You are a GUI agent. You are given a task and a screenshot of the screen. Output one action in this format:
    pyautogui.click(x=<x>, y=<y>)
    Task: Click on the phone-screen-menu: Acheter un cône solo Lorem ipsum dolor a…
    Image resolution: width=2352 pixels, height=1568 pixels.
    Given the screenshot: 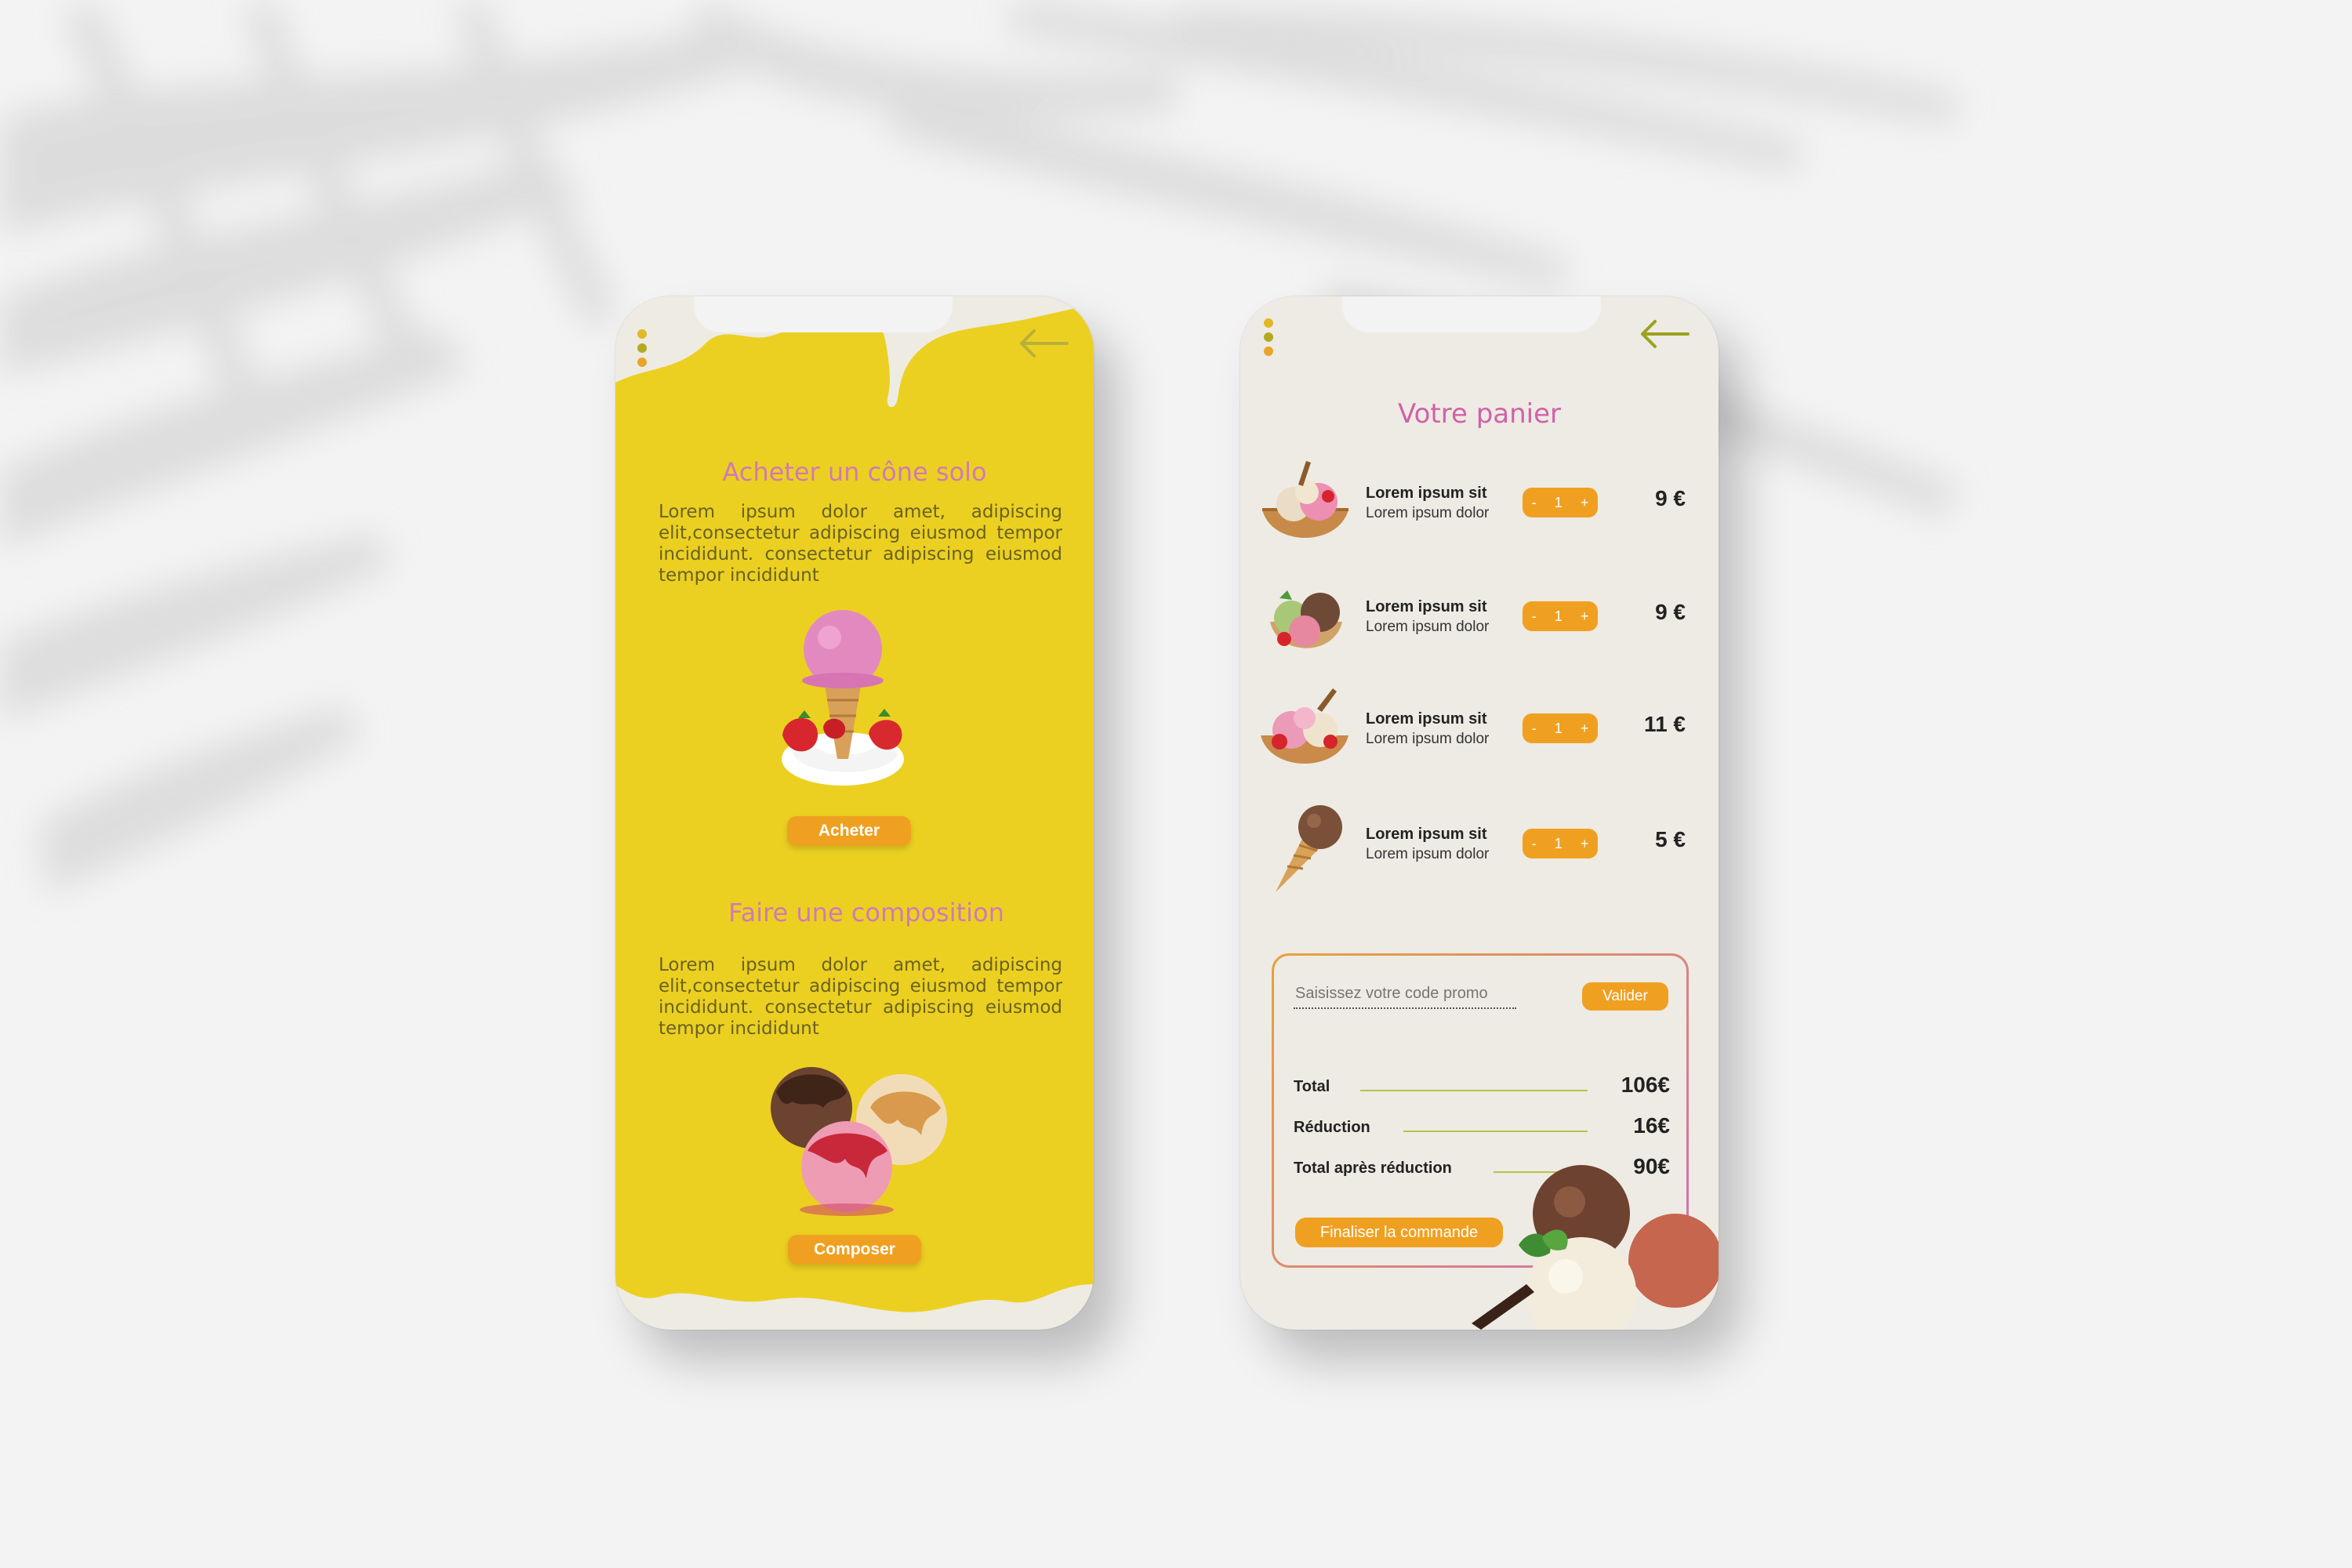 What is the action you would take?
    pyautogui.click(x=855, y=813)
    